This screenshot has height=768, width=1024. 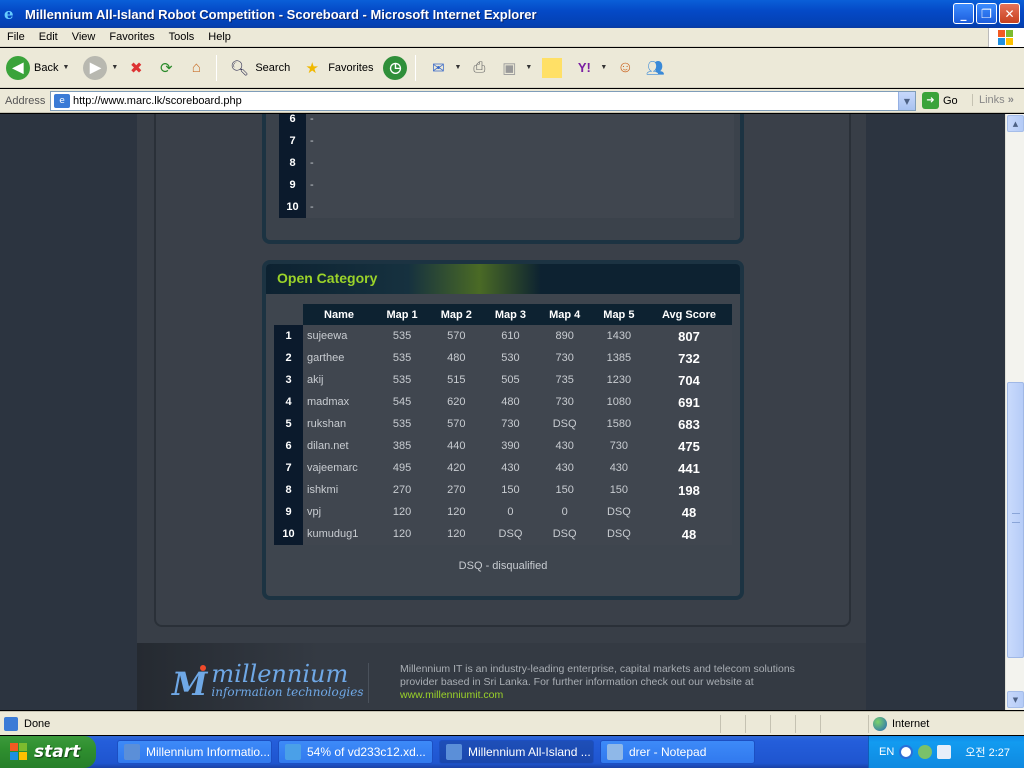 What do you see at coordinates (16, 37) in the screenshot?
I see `menu-file: File` at bounding box center [16, 37].